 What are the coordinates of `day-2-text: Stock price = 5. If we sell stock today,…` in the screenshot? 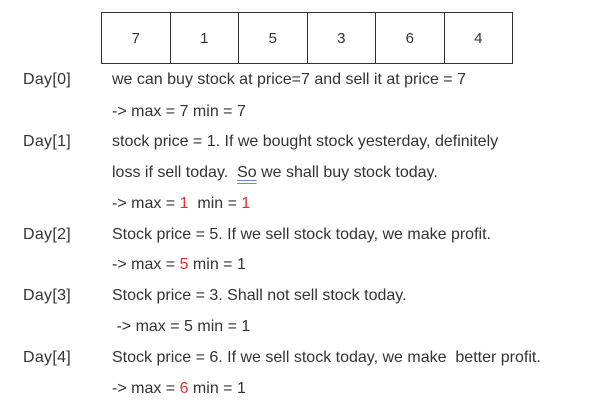 It's located at (301, 234).